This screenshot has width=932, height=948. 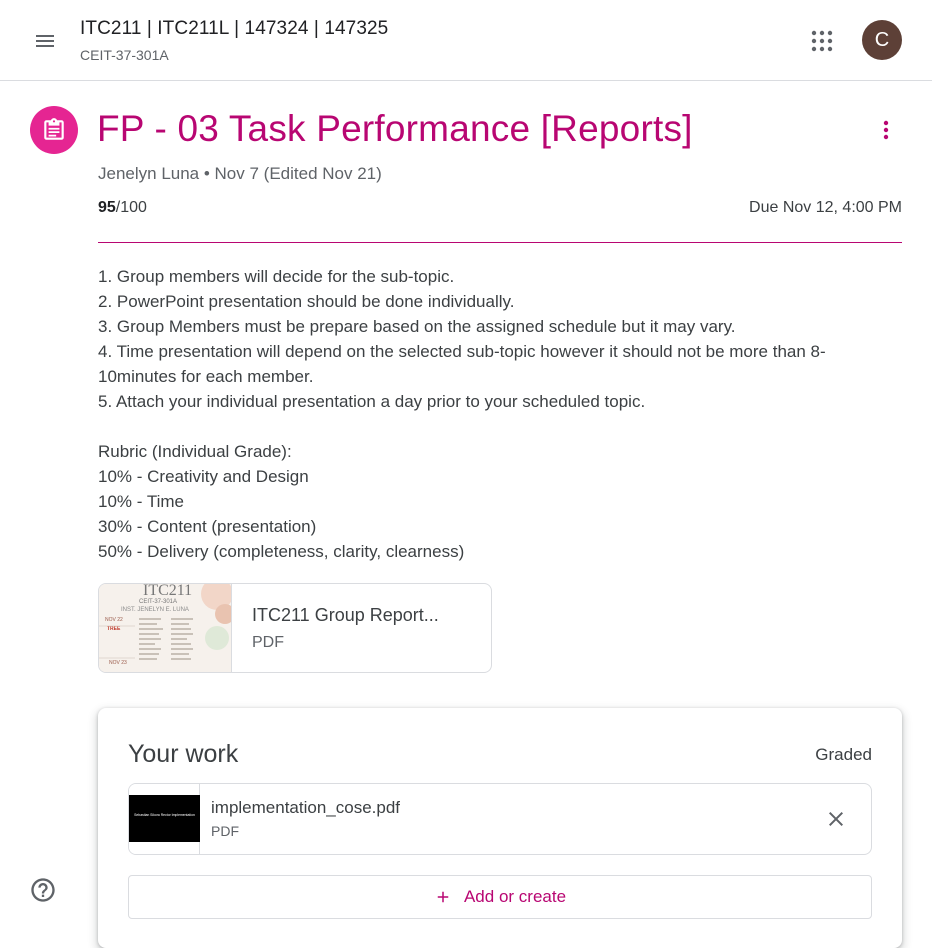 I want to click on google-apps-button, so click(x=822, y=41).